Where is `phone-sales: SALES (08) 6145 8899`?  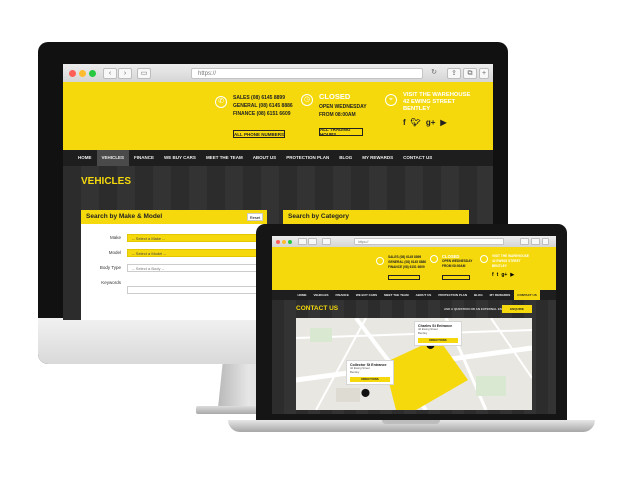
phone-sales: SALES (08) 6145 8899 is located at coordinates (263, 98).